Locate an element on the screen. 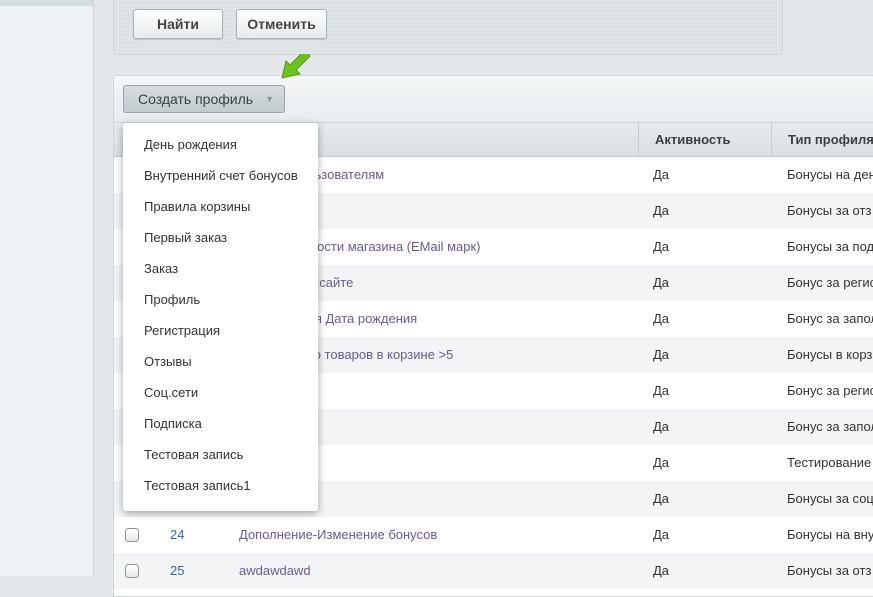 Image resolution: width=873 pixels, height=597 pixels. menu-item: Тестовая запись1 is located at coordinates (197, 485).